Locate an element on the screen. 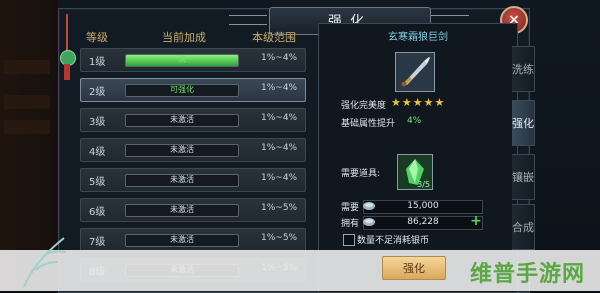  perfection-stars: ★★★★★ is located at coordinates (418, 102).